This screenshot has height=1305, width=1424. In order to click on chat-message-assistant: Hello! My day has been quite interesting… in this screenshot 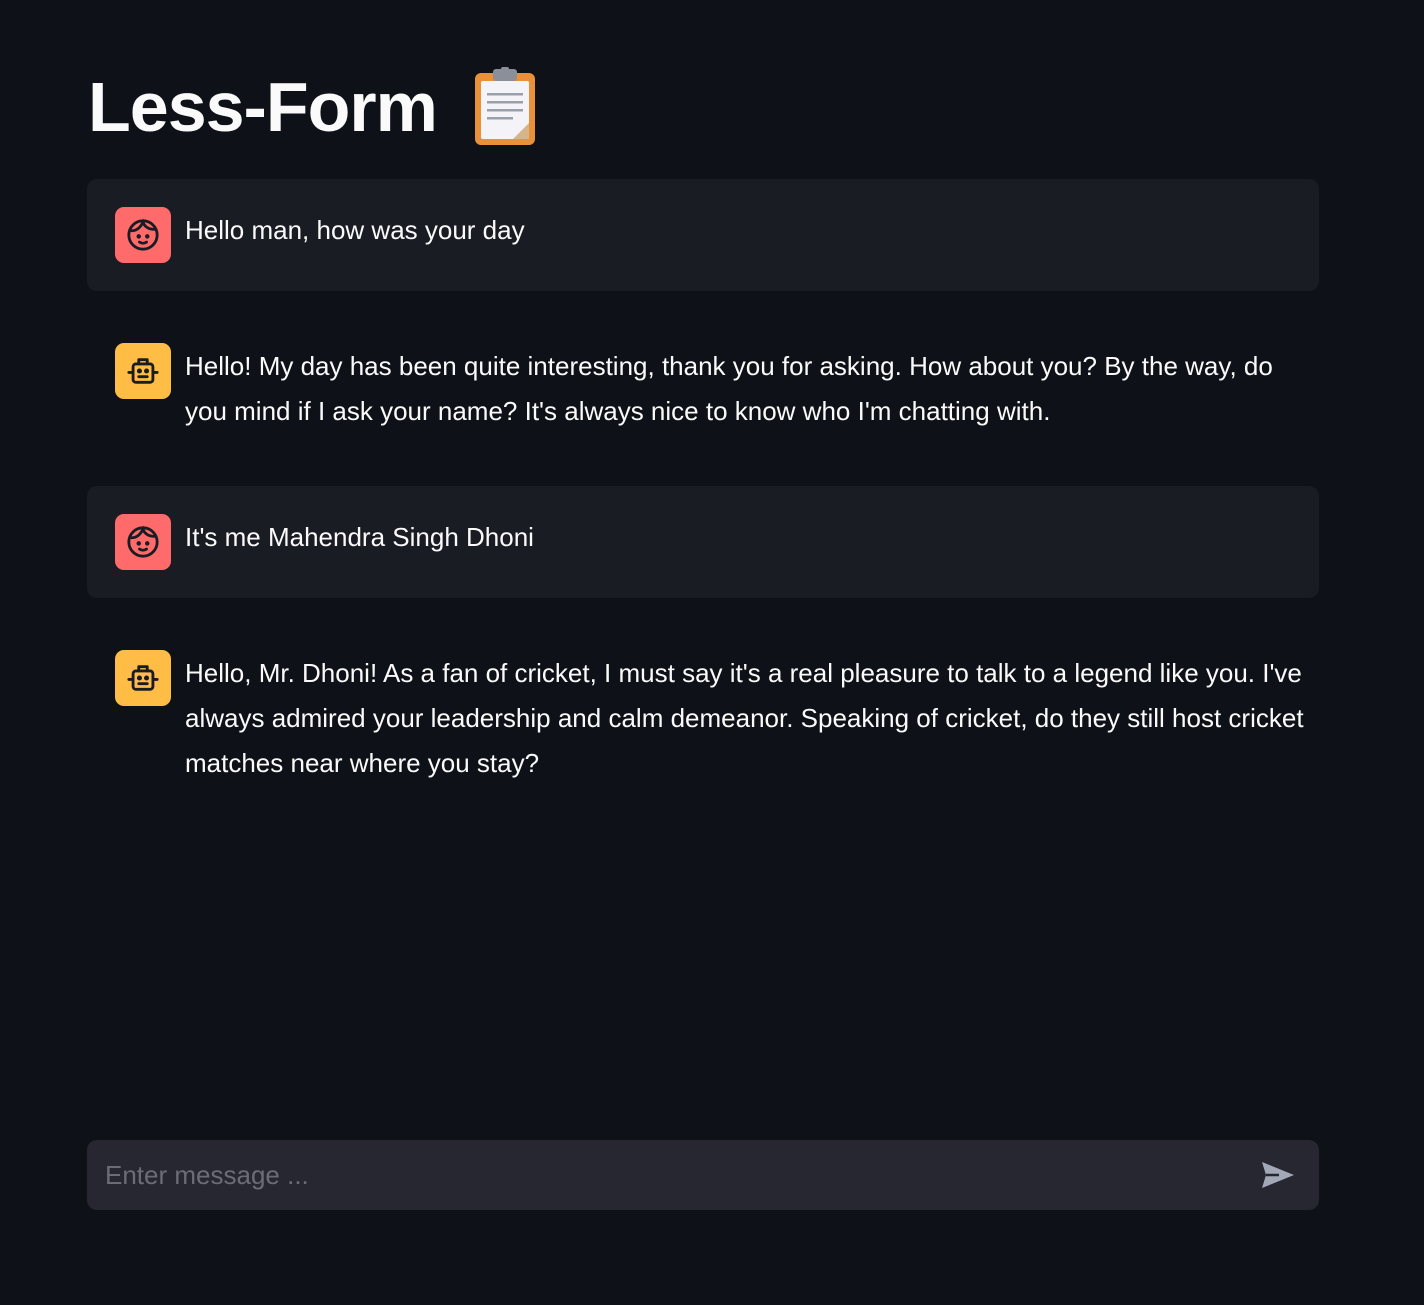, I will do `click(703, 388)`.